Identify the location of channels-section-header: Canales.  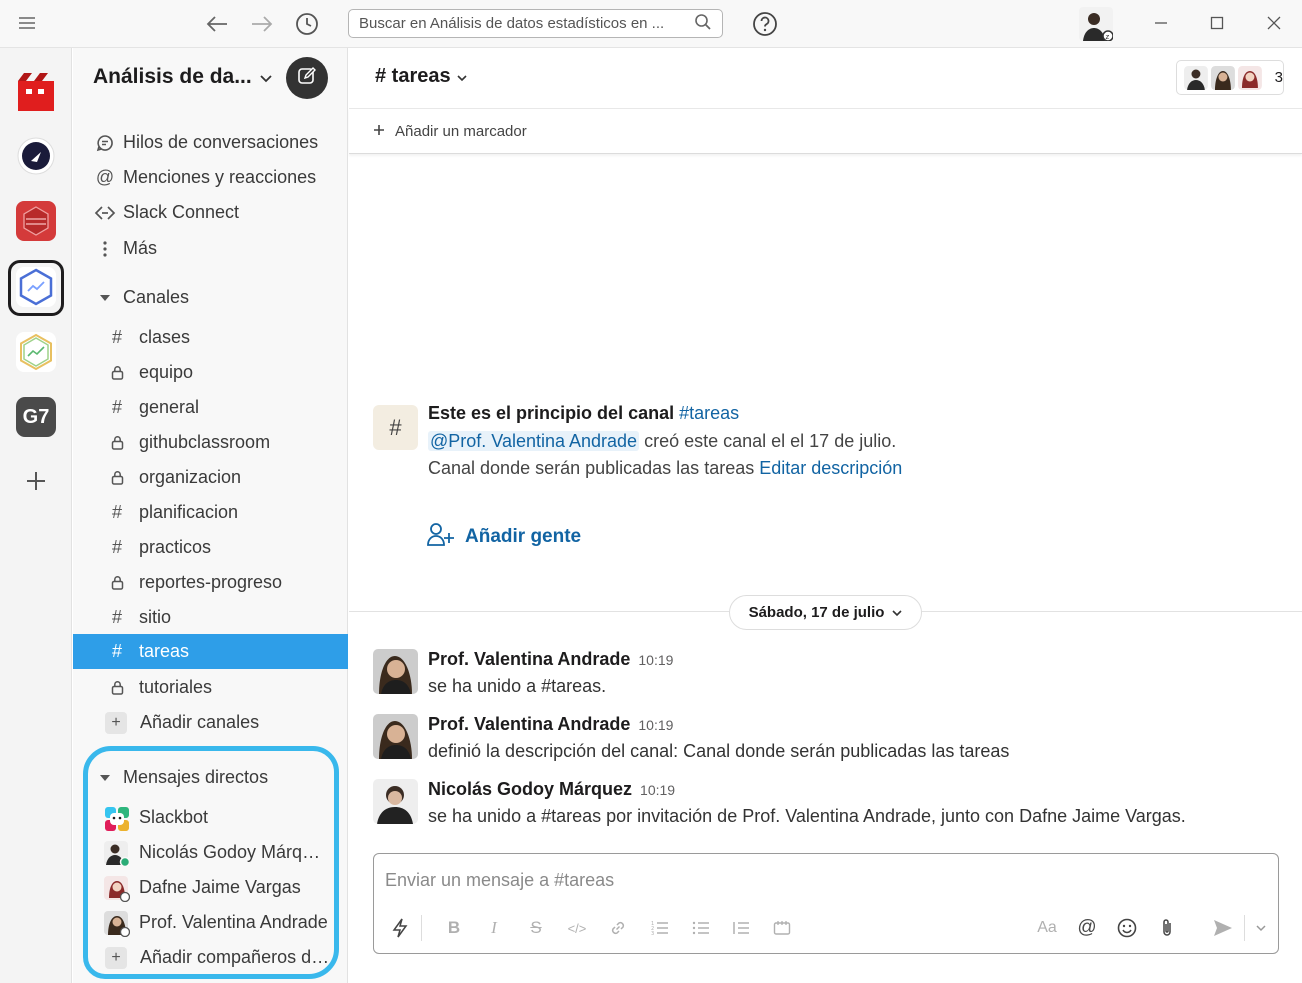
(210, 297).